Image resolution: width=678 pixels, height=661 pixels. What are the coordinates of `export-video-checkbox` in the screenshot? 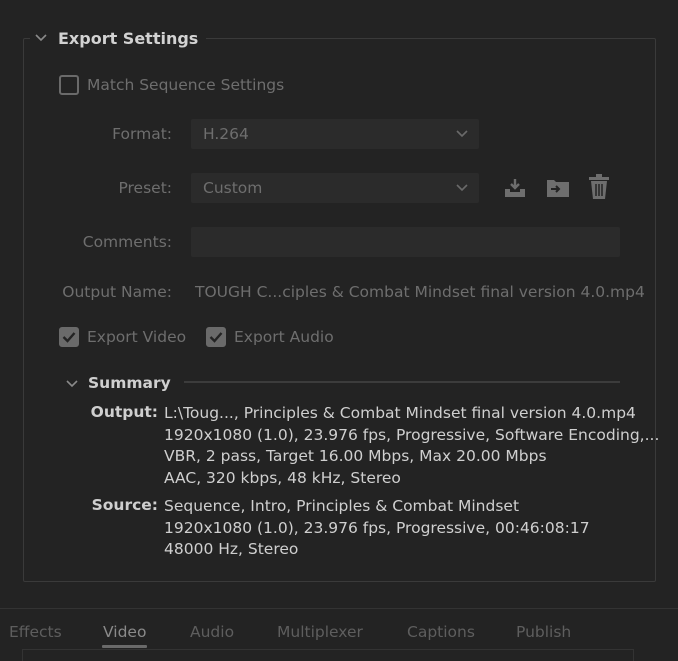 It's located at (69, 337).